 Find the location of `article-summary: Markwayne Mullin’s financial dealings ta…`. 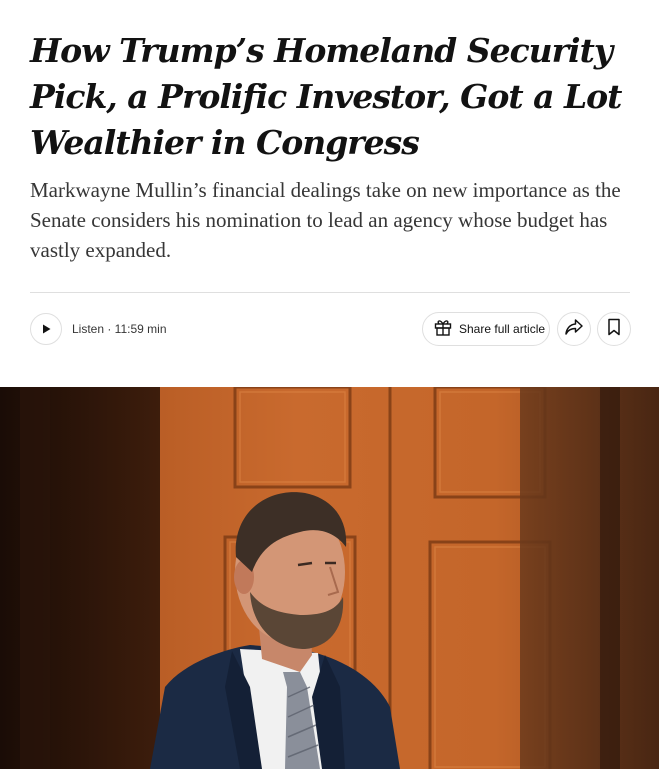

article-summary: Markwayne Mullin’s financial dealings ta… is located at coordinates (325, 220).